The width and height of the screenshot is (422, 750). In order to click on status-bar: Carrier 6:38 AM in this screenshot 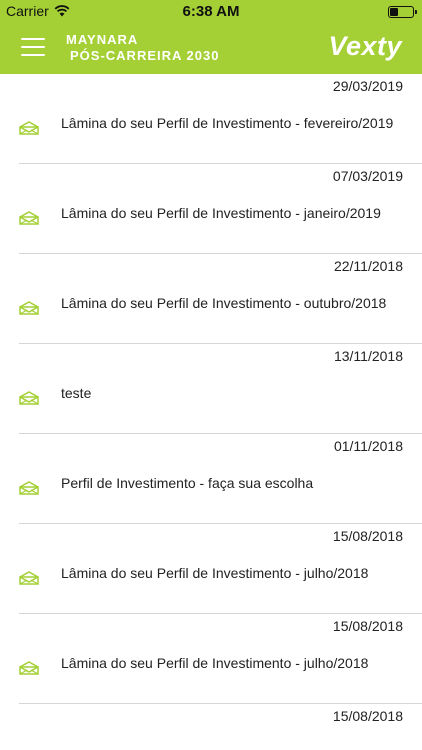, I will do `click(211, 12)`.